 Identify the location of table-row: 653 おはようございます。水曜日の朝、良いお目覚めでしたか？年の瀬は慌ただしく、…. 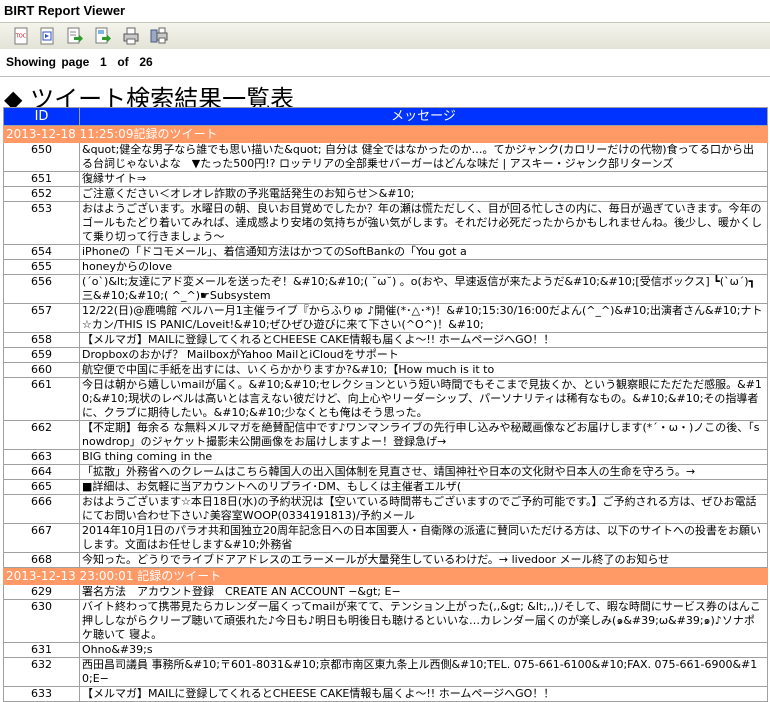
(385, 223).